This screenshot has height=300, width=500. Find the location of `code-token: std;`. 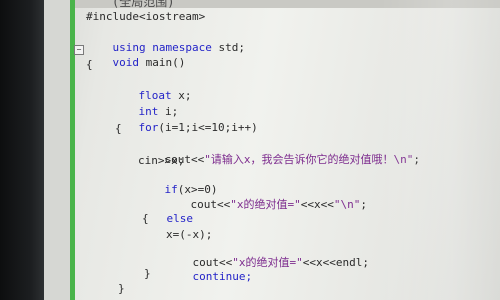

code-token: std; is located at coordinates (228, 47).